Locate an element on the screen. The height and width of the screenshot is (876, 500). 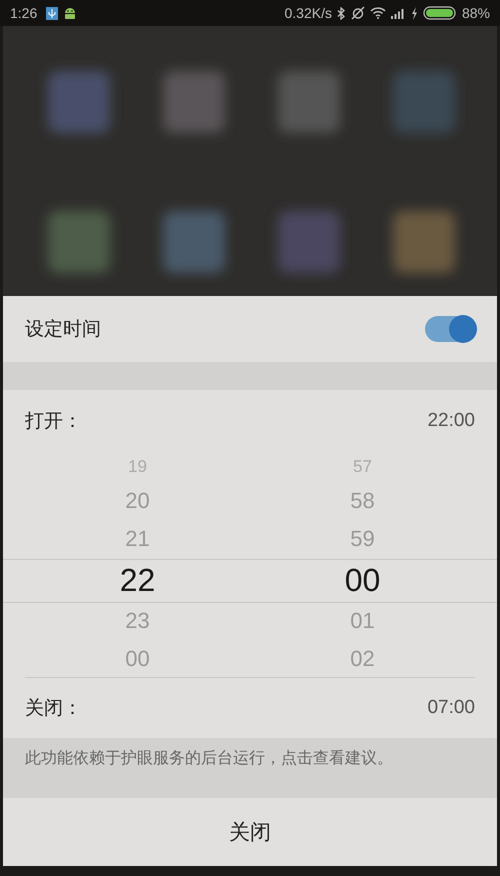
hour-option: 22 is located at coordinates (138, 580).